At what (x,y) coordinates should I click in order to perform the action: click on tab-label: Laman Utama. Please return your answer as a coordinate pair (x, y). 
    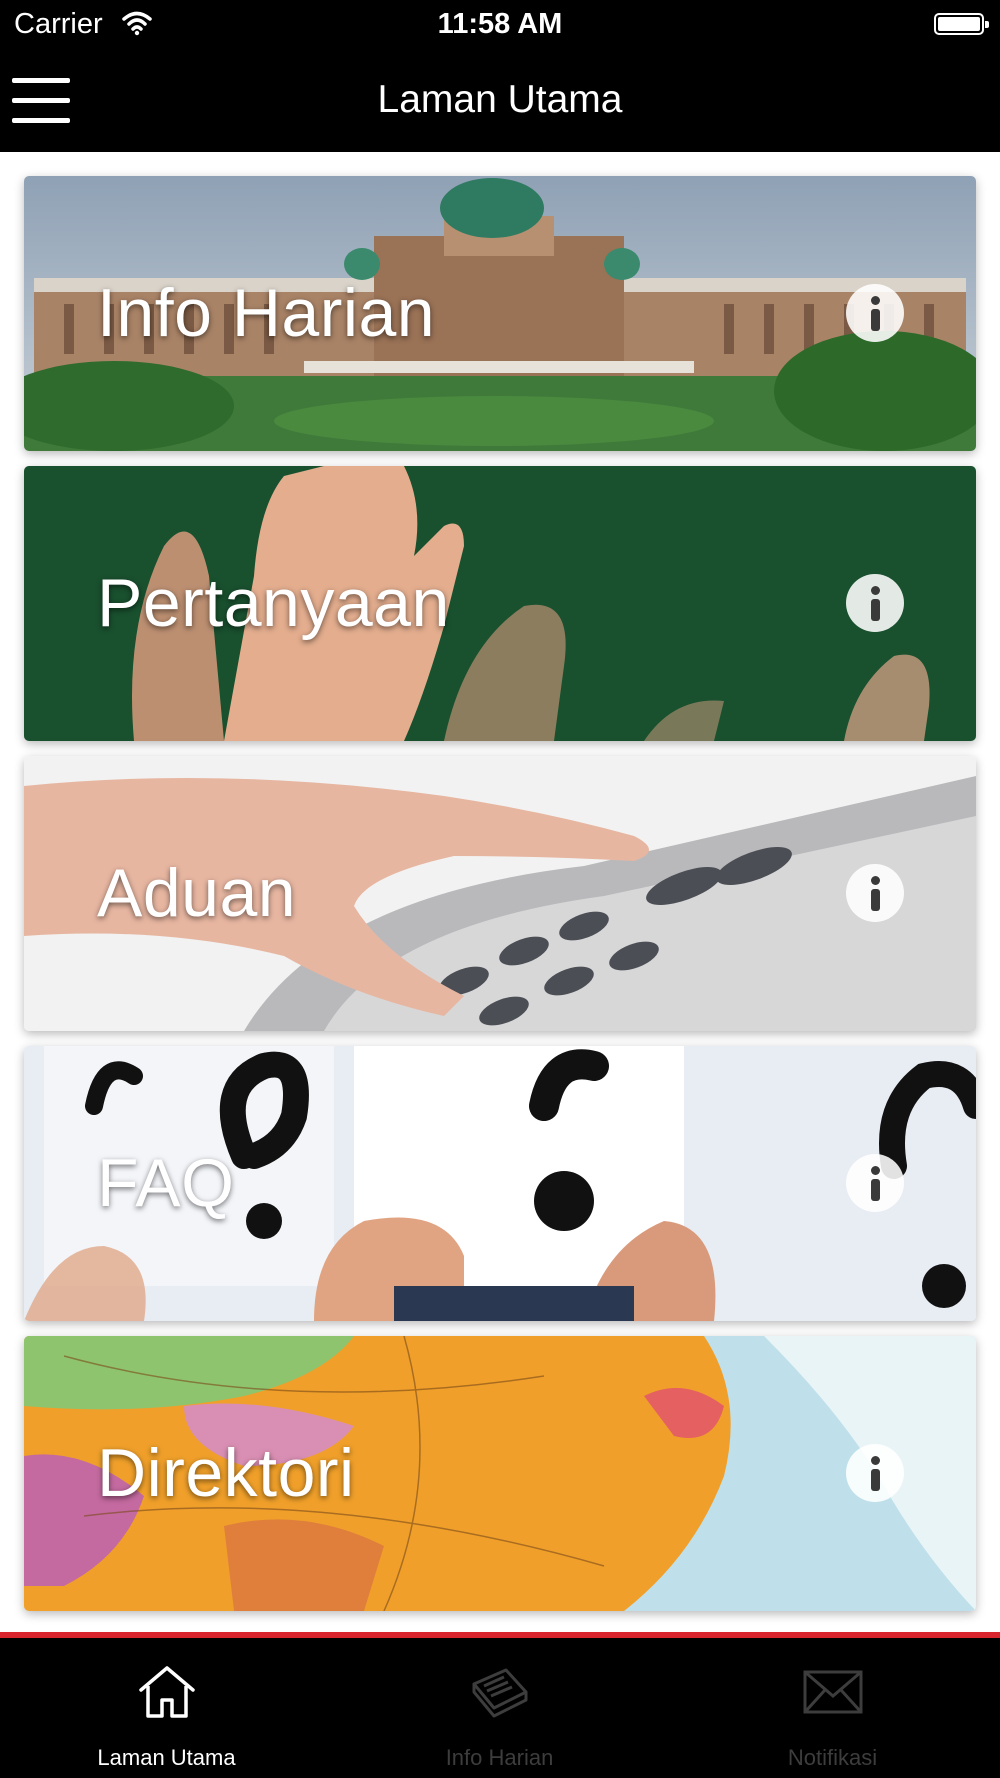
    Looking at the image, I should click on (166, 1757).